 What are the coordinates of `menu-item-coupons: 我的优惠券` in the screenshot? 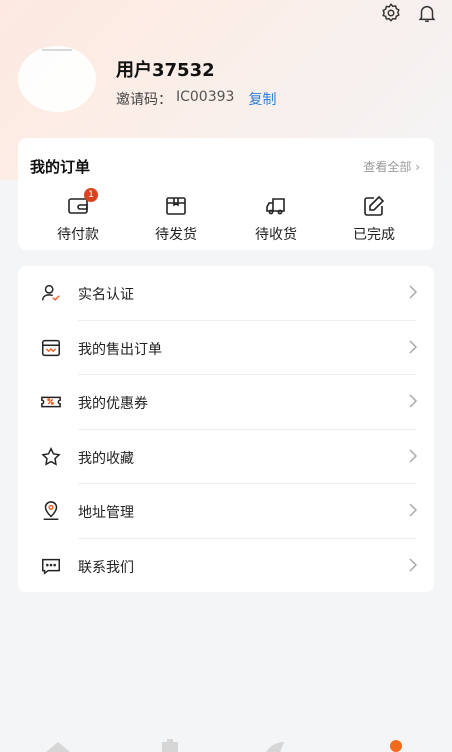 It's located at (226, 402).